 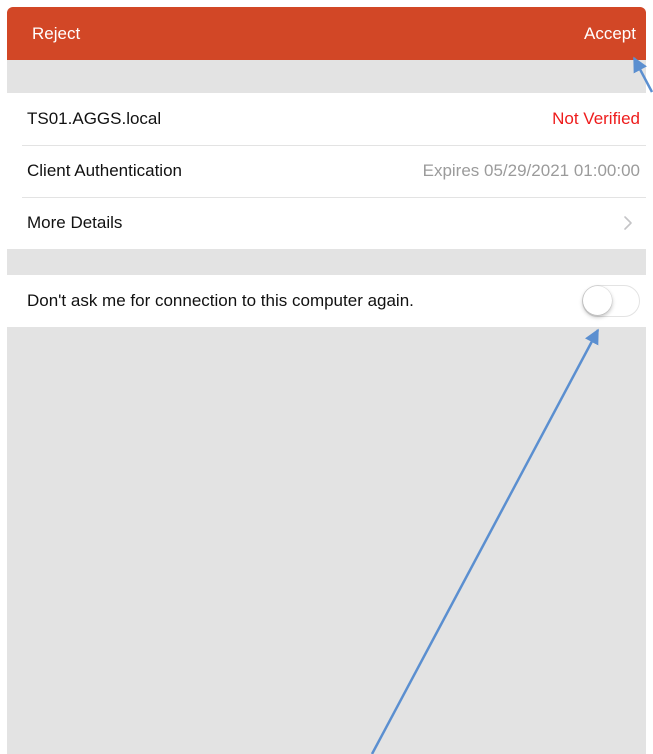 What do you see at coordinates (597, 300) in the screenshot?
I see `toggle-knob` at bounding box center [597, 300].